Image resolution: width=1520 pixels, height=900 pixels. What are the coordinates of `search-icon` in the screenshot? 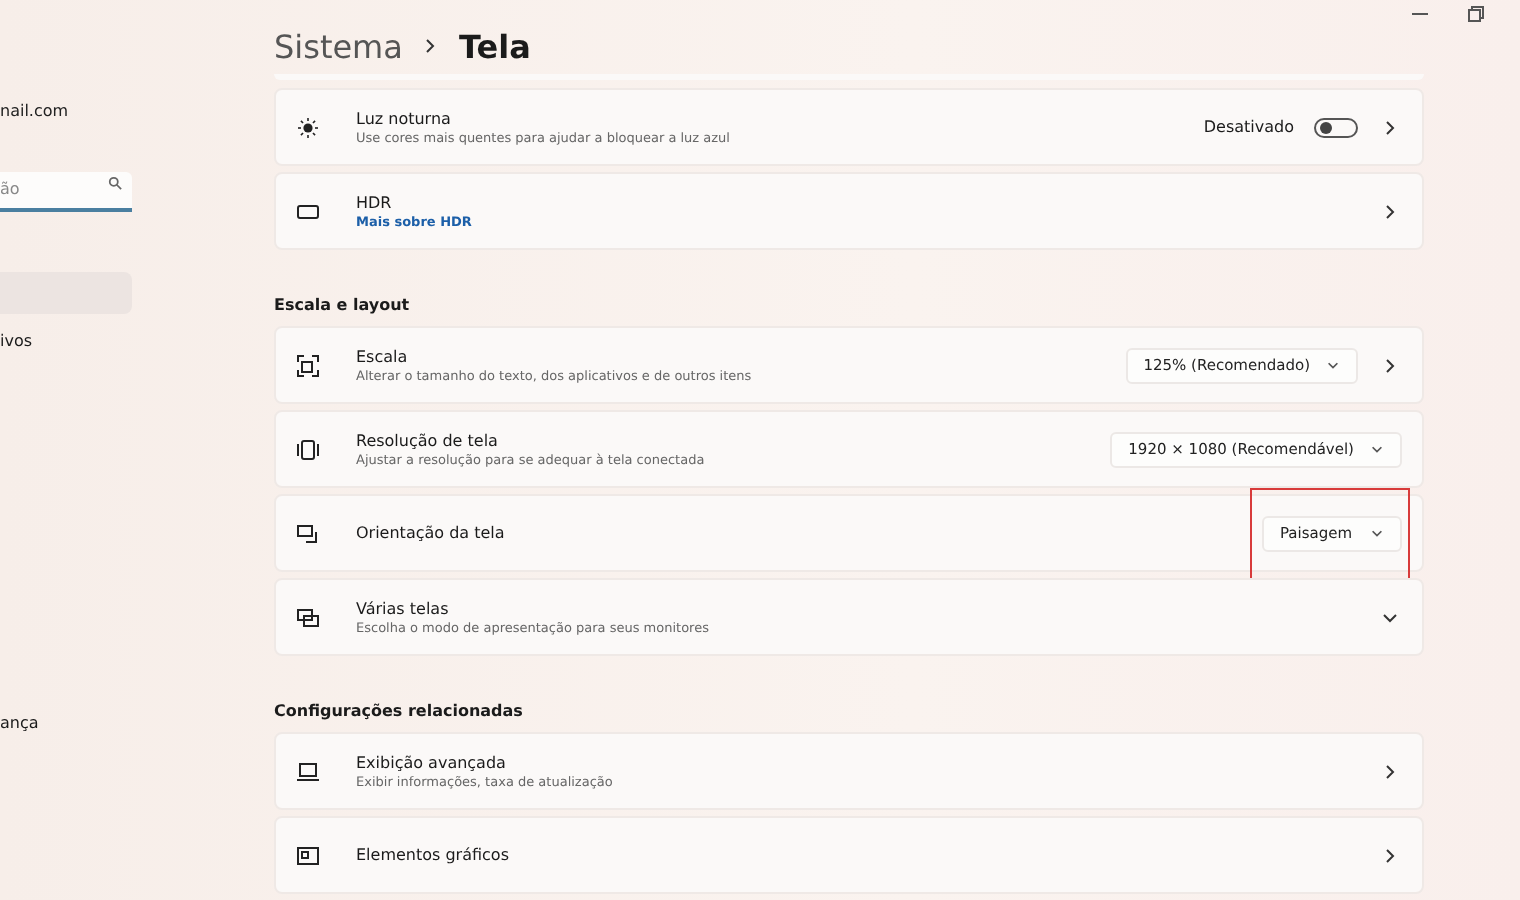 It's located at (115, 183).